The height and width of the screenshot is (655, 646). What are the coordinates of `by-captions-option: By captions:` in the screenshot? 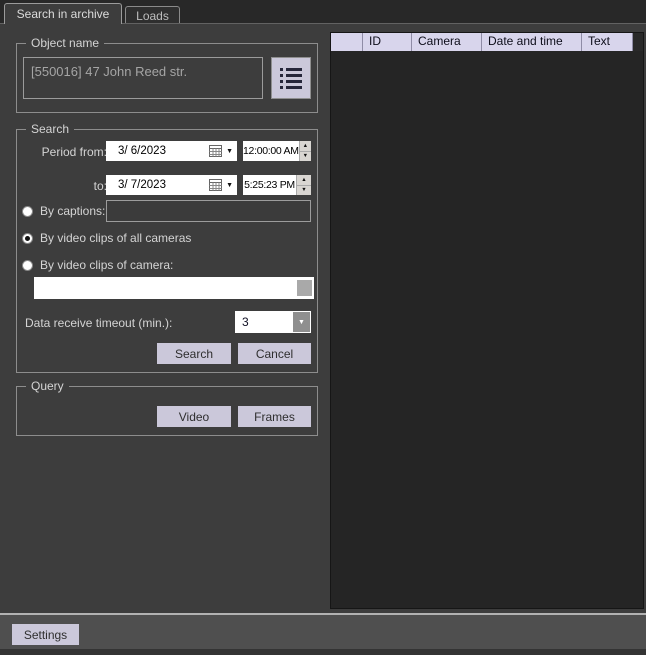 It's located at (63, 211).